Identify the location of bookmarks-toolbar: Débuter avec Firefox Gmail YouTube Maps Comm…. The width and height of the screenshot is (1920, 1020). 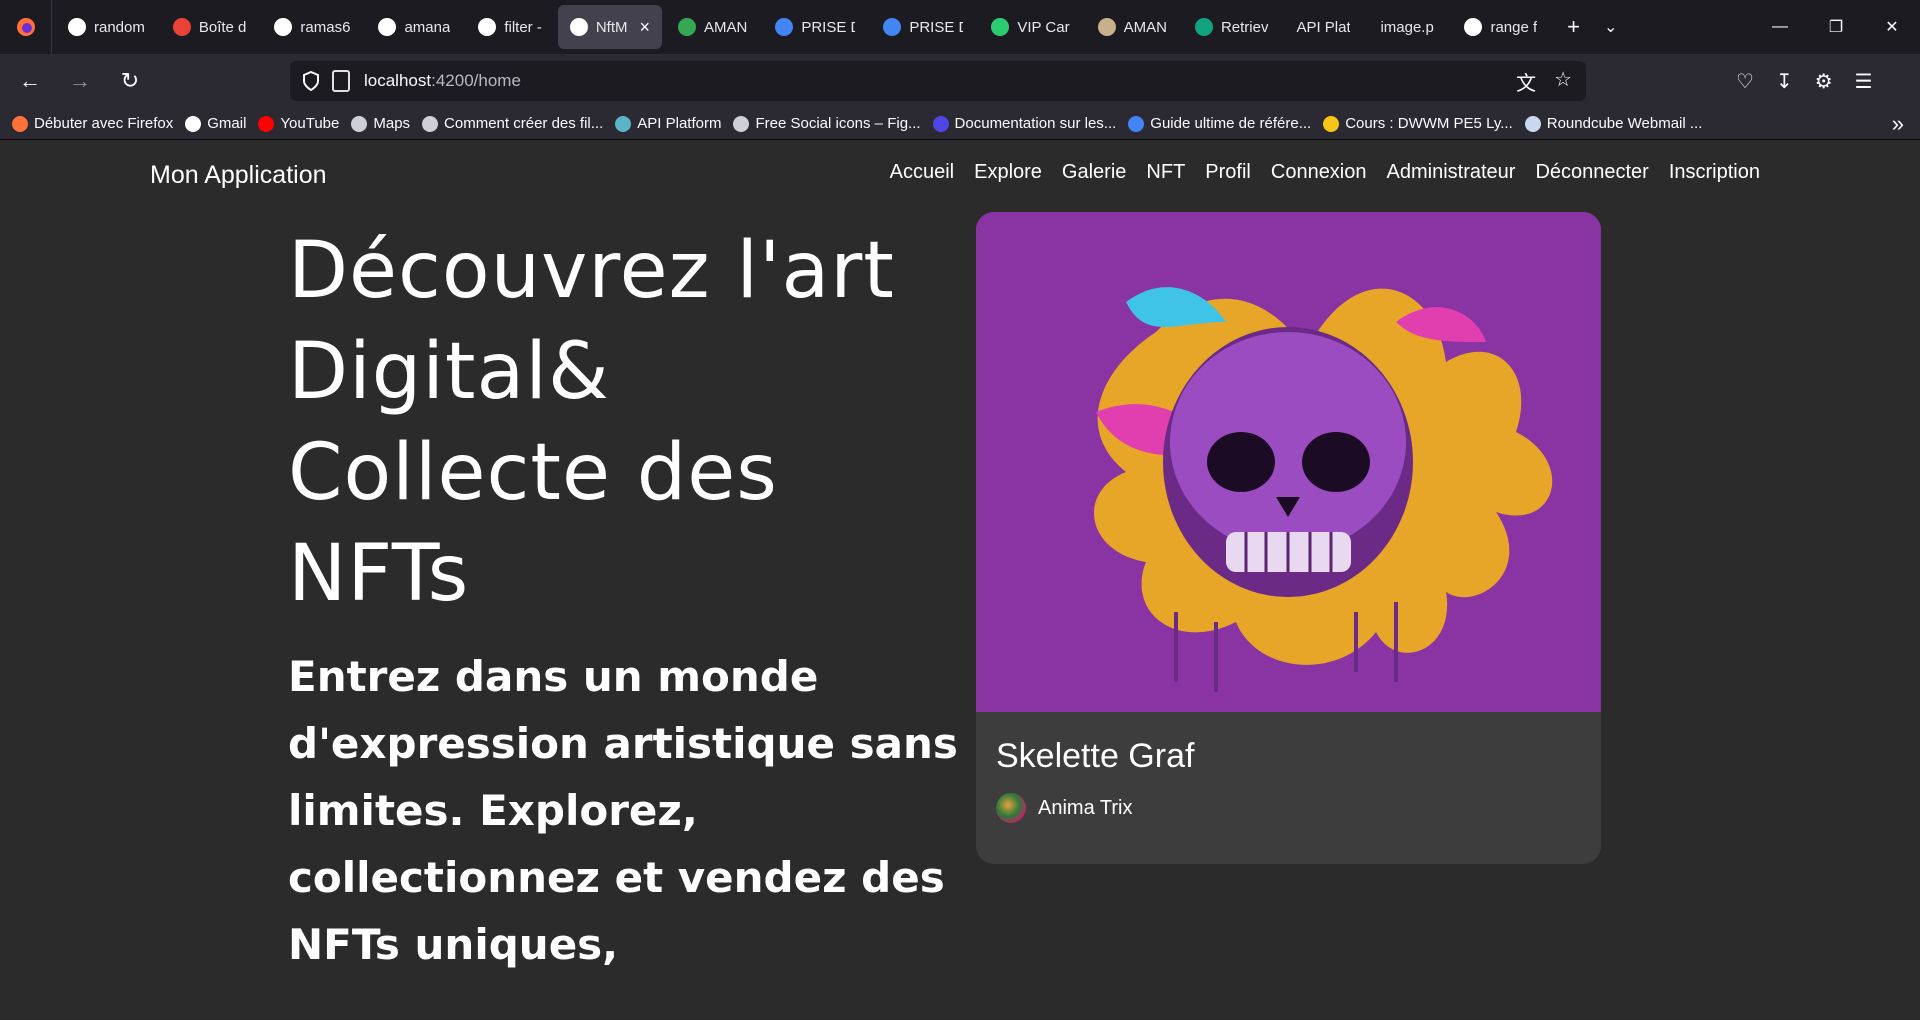
(960, 124).